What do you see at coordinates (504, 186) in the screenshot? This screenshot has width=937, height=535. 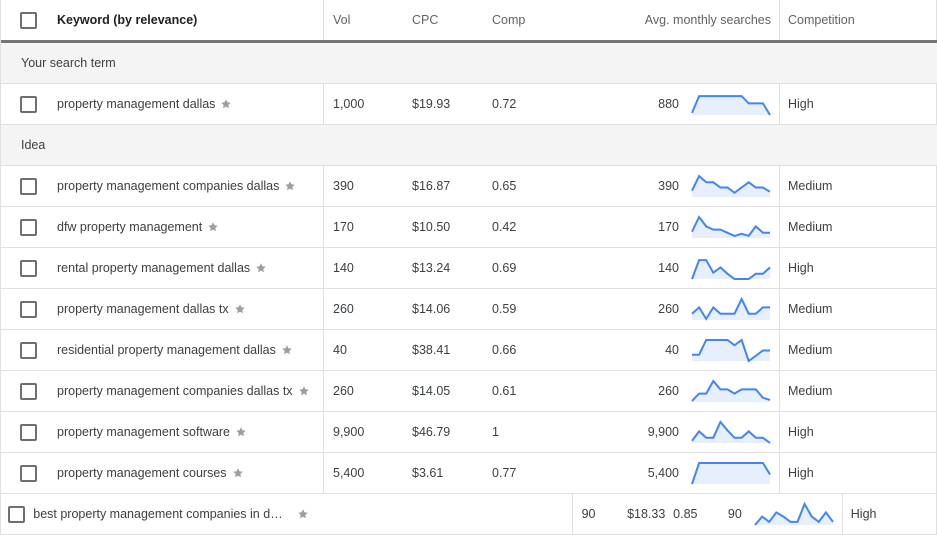 I see `comp-cell: 0.65` at bounding box center [504, 186].